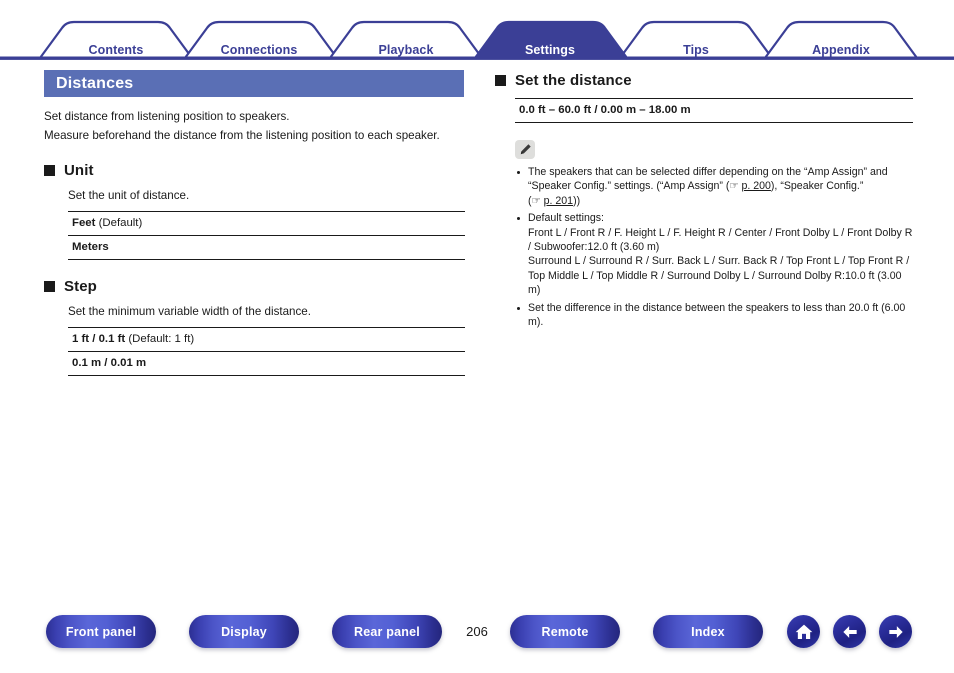 The image size is (954, 673). Describe the element at coordinates (266, 224) in the screenshot. I see `table-row: Feet (Default)` at that location.